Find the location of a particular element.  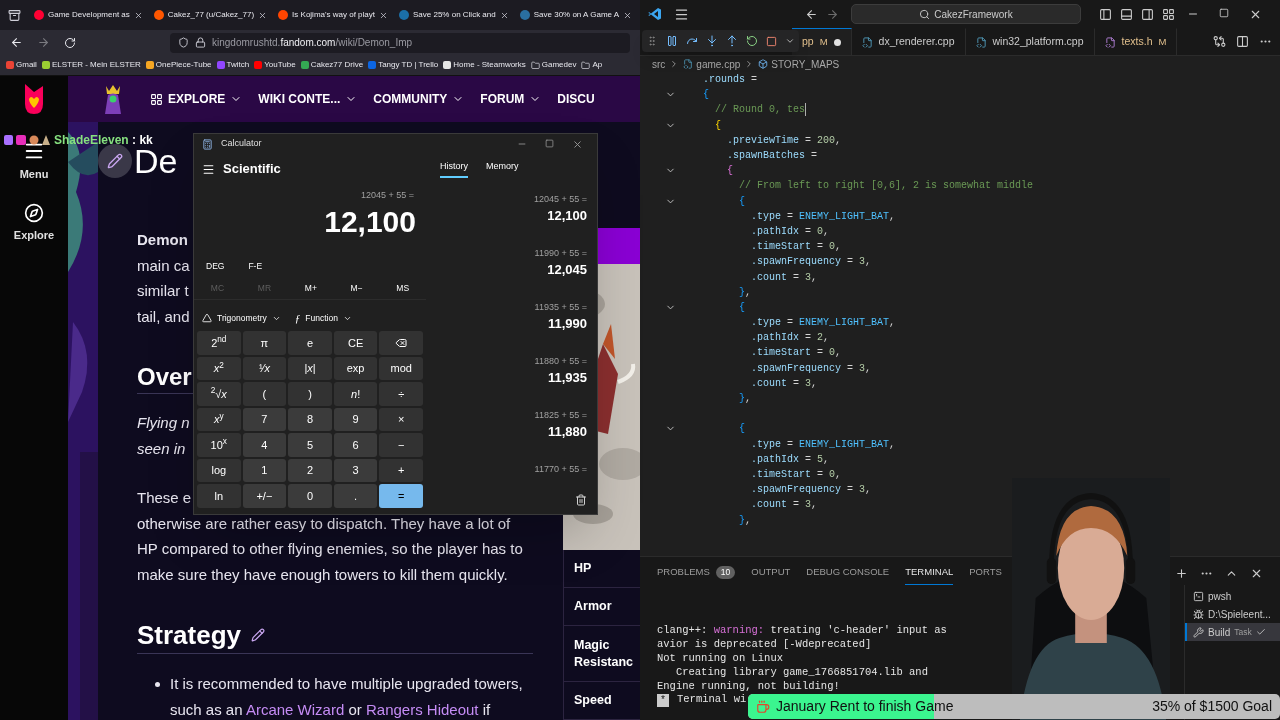

calc-key: mod is located at coordinates (401, 368).